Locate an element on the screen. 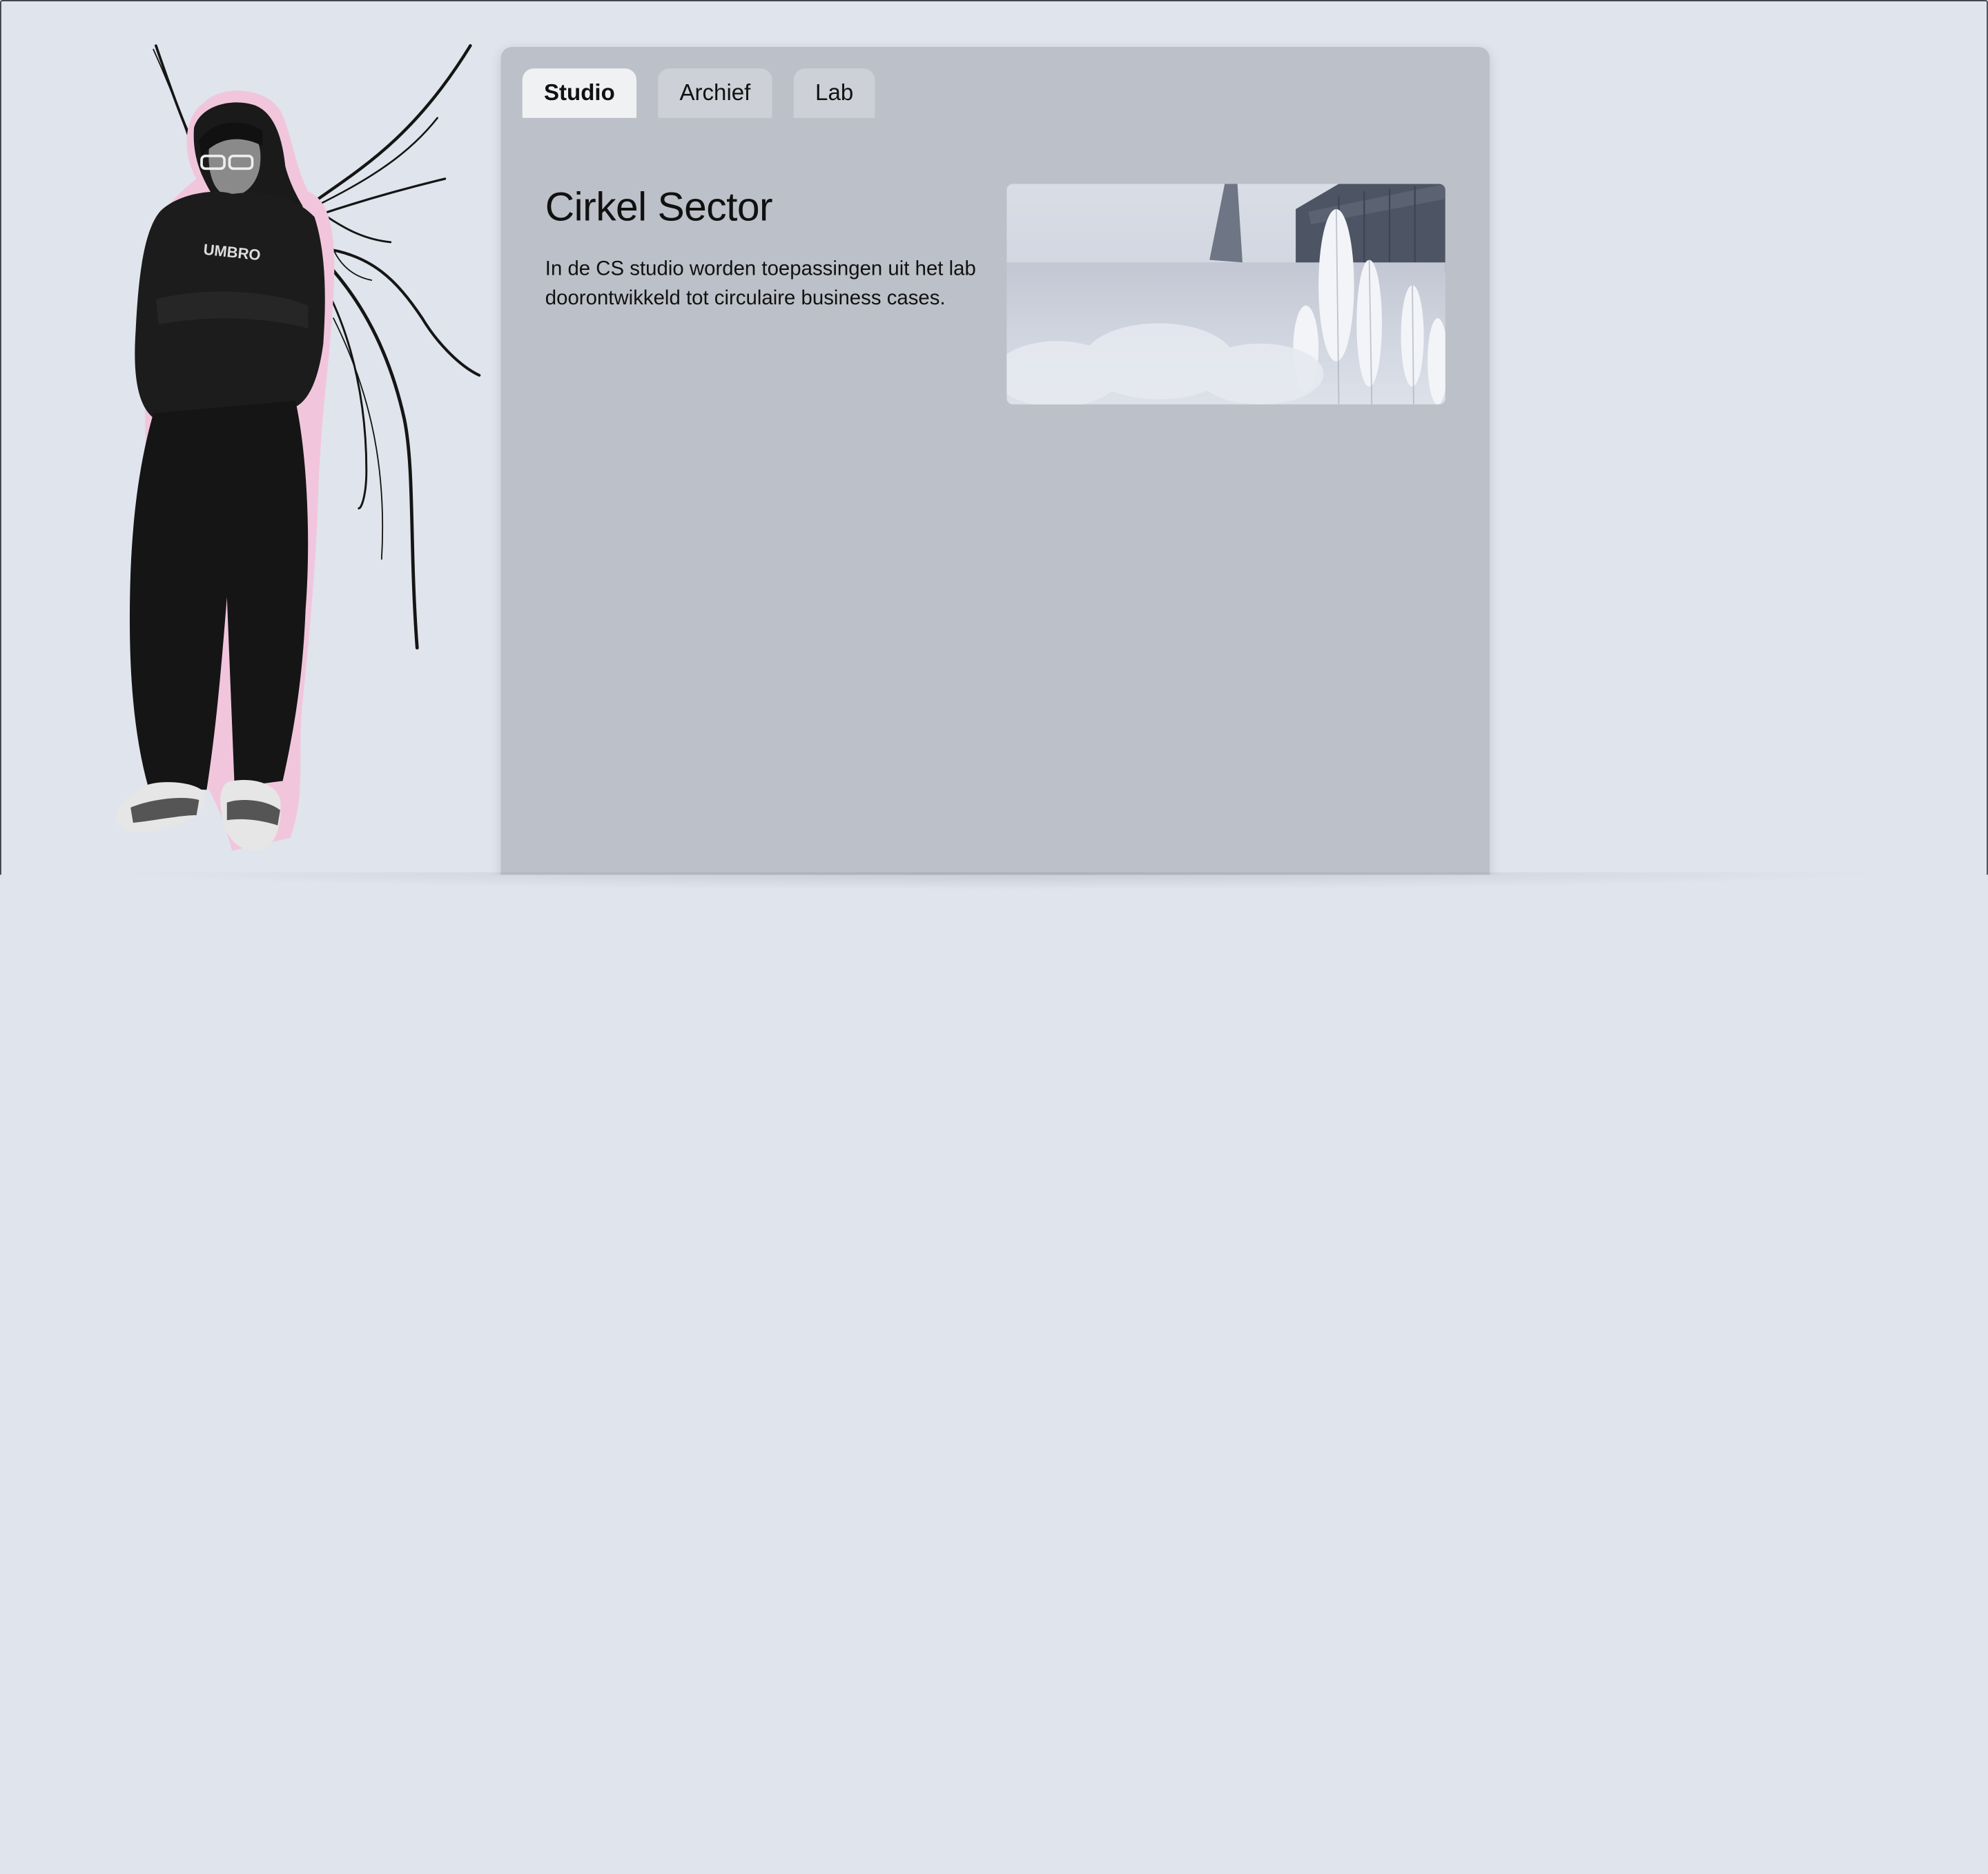 The height and width of the screenshot is (1874, 1988). frosted-field-photo is located at coordinates (1225, 294).